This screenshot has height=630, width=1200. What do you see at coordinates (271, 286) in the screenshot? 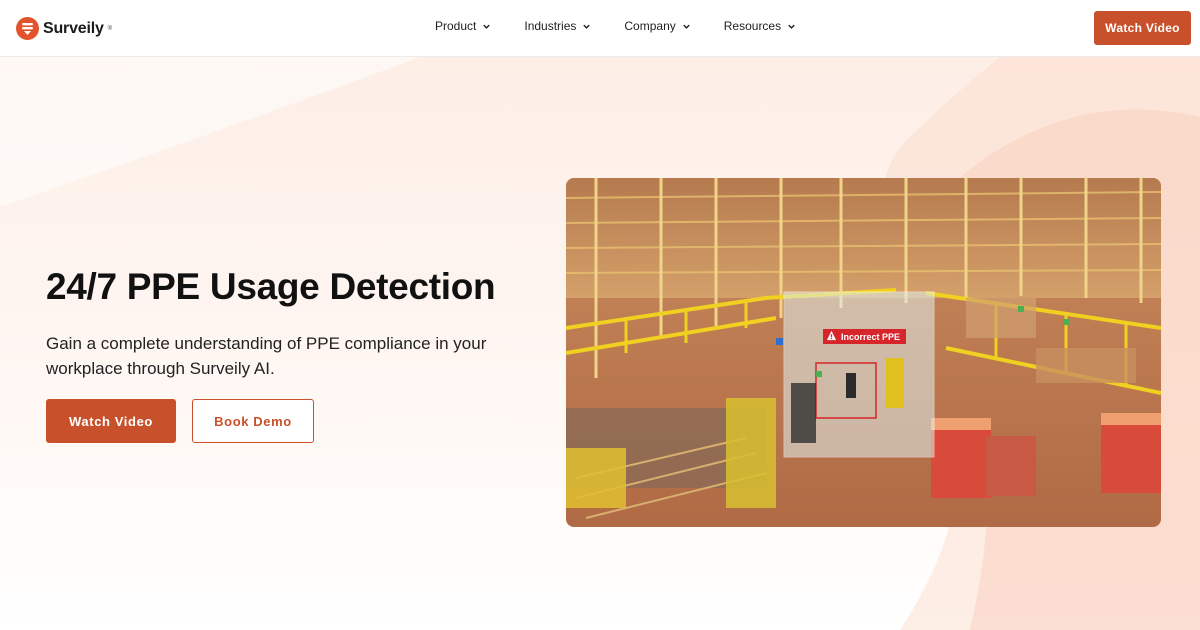
I see `hero-title: 24/7 PPE Usage Detection` at bounding box center [271, 286].